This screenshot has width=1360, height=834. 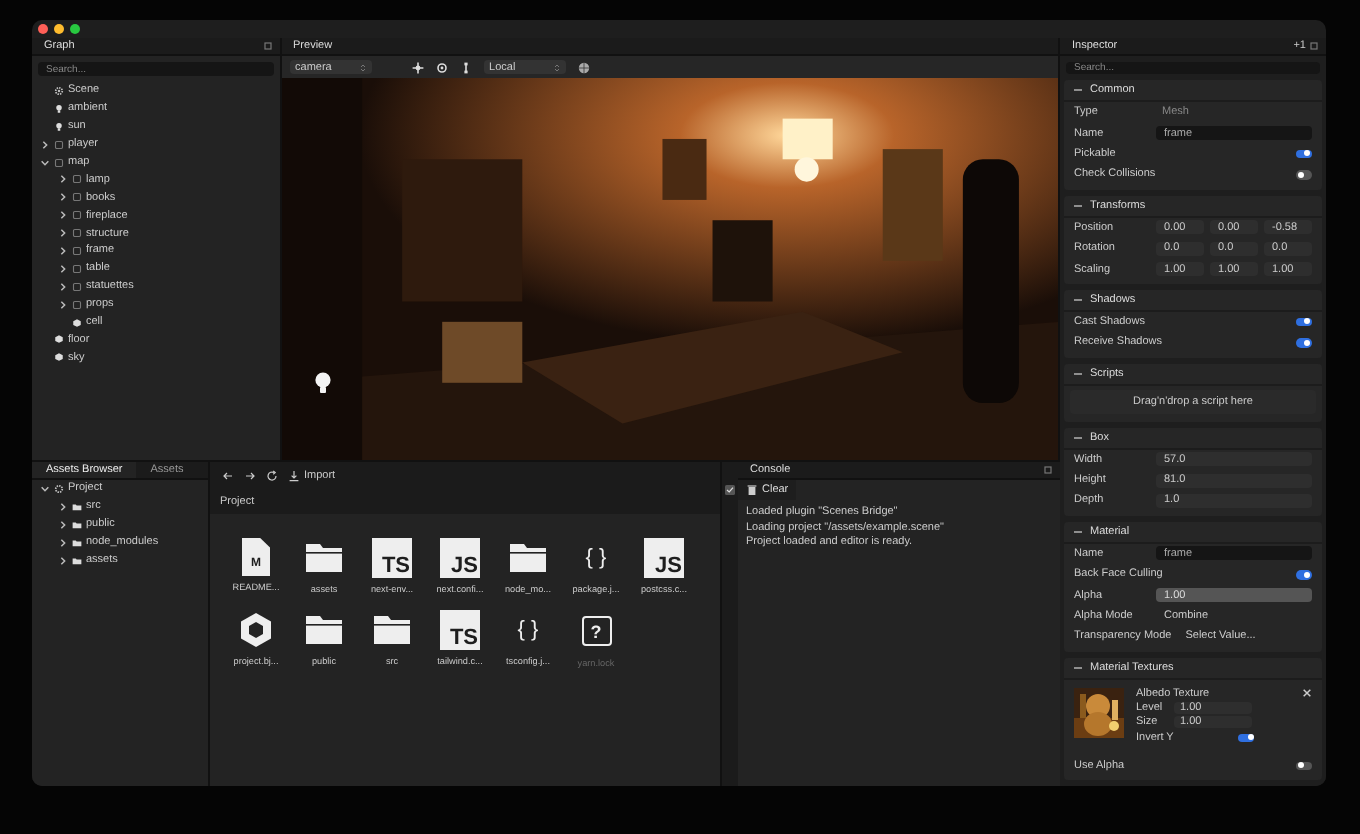 What do you see at coordinates (250, 476) in the screenshot?
I see `forward-icon` at bounding box center [250, 476].